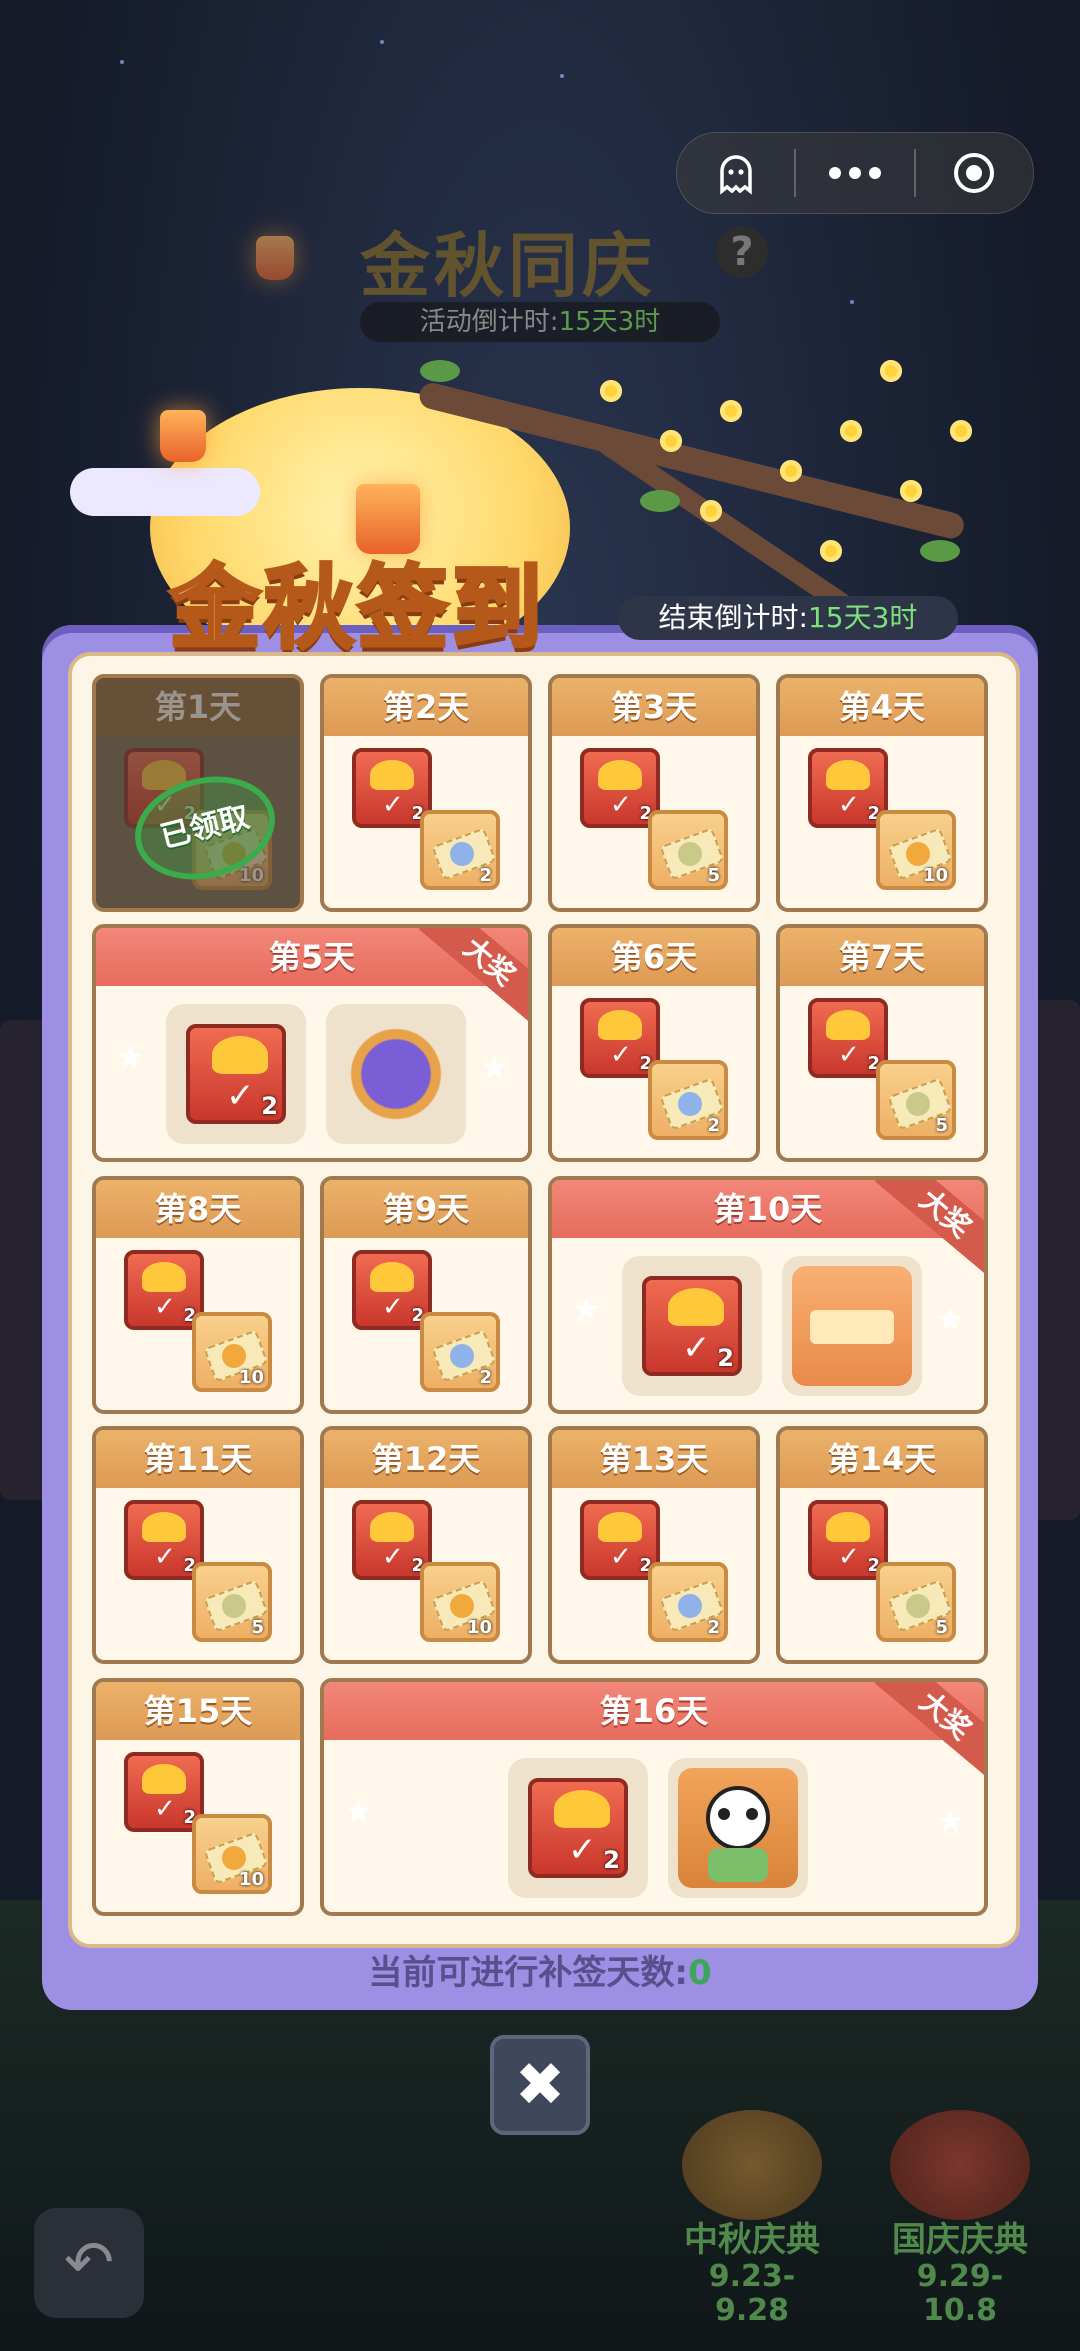 The image size is (1080, 2351). I want to click on leaf, so click(440, 371).